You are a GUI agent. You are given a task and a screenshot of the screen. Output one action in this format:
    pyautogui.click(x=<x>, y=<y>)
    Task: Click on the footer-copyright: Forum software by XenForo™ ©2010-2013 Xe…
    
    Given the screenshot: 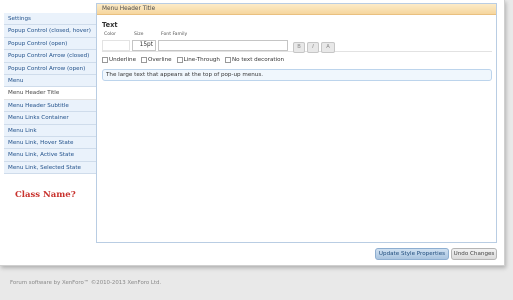 What is the action you would take?
    pyautogui.click(x=86, y=283)
    